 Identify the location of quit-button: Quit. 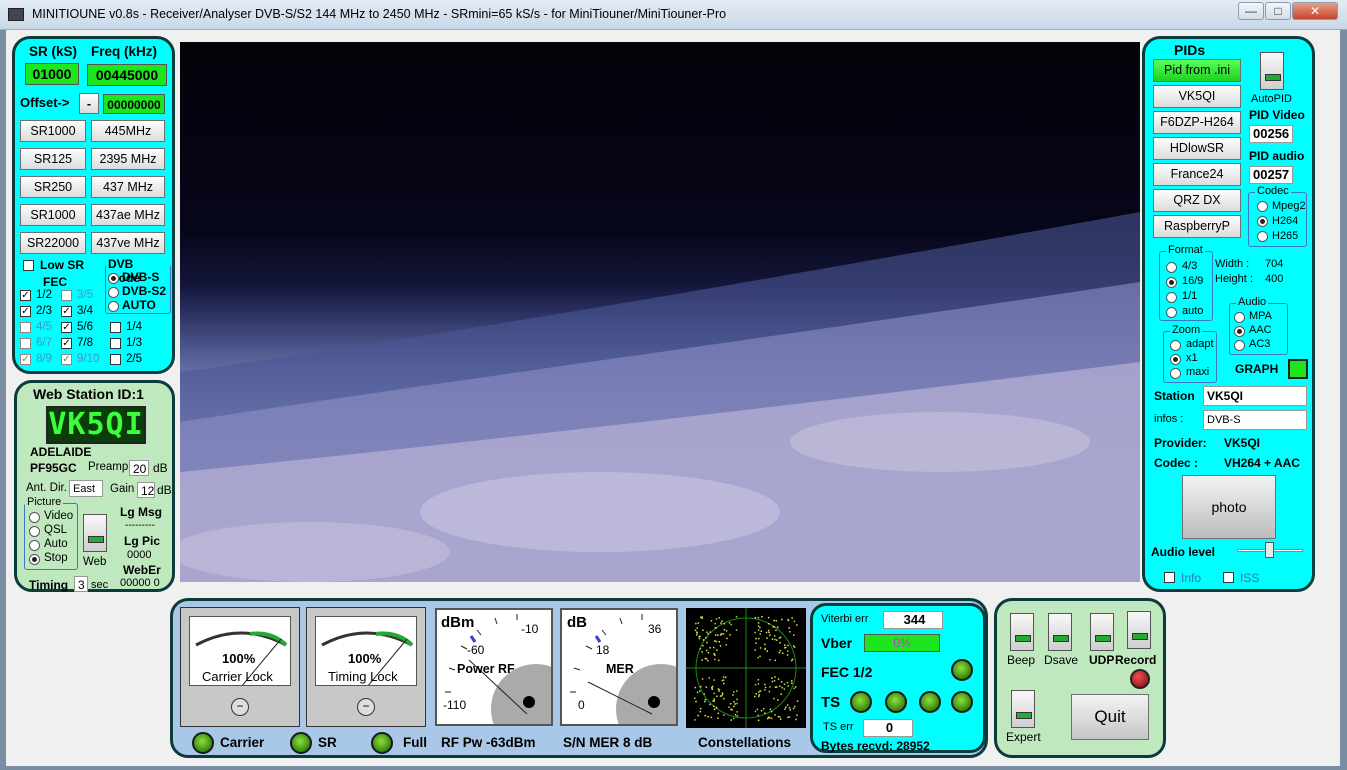
(1110, 717).